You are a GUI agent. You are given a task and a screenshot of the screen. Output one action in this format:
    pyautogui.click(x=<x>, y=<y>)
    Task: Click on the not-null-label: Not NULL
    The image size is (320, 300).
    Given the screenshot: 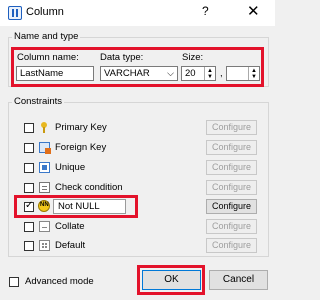 What is the action you would take?
    pyautogui.click(x=79, y=206)
    